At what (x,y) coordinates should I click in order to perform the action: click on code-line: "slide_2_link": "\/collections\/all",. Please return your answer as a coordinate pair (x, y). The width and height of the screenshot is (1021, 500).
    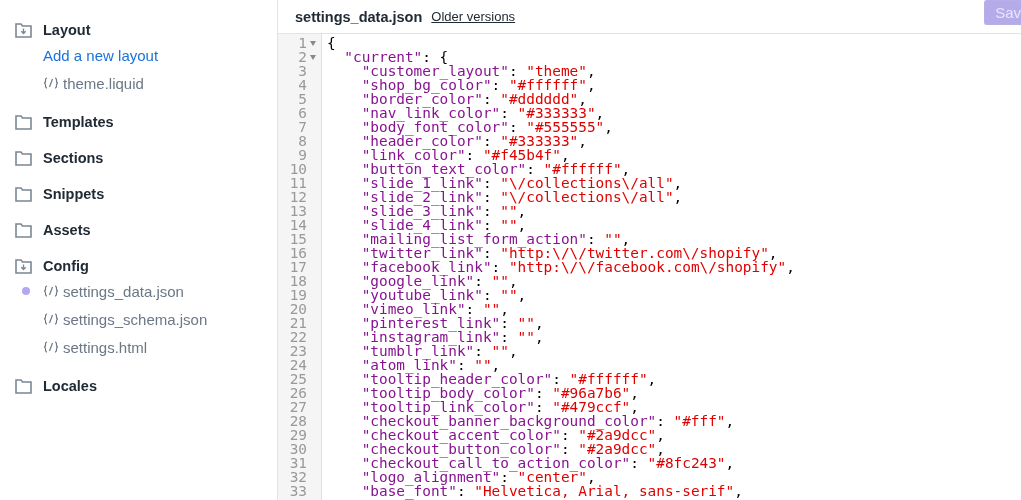
    Looking at the image, I should click on (522, 197).